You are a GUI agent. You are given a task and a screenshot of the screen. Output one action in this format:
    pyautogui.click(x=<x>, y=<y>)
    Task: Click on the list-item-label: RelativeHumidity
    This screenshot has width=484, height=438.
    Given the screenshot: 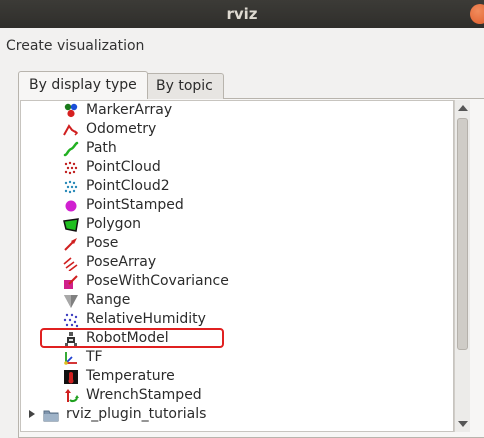 What is the action you would take?
    pyautogui.click(x=146, y=319)
    